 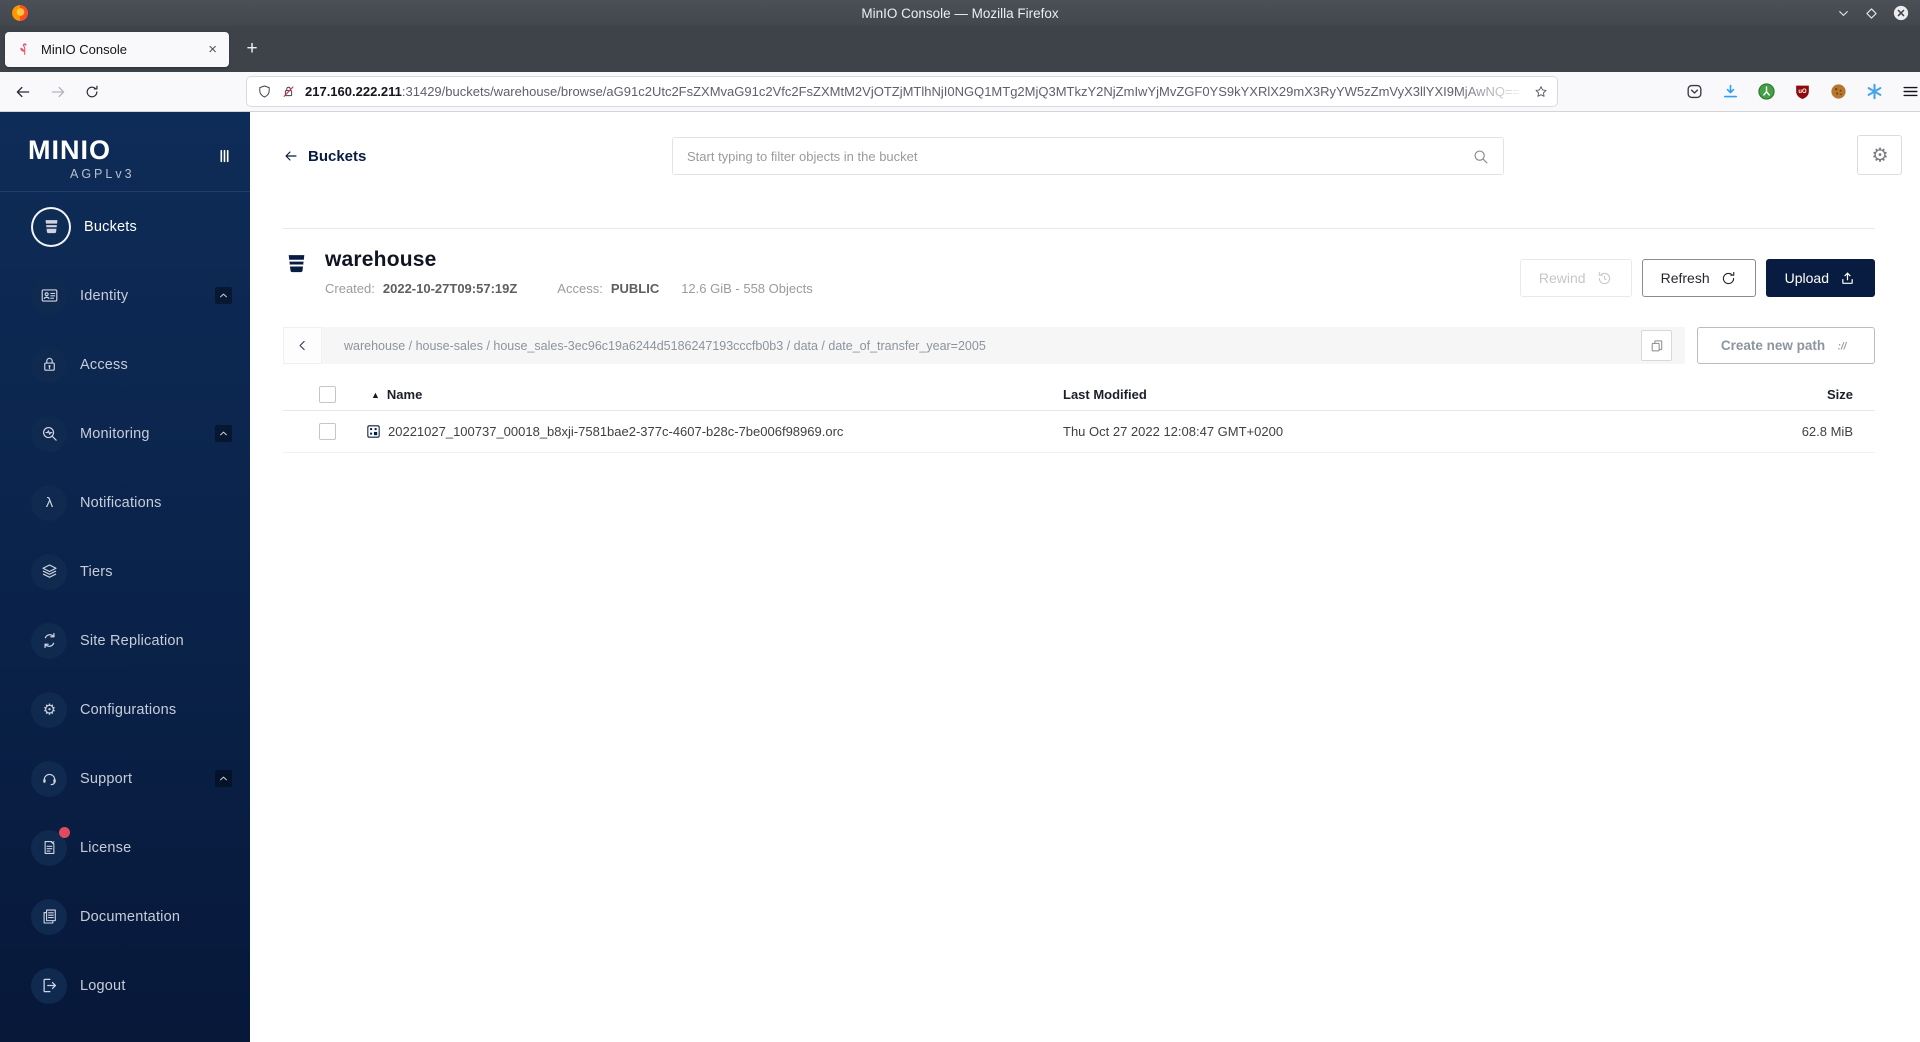 What do you see at coordinates (104, 295) in the screenshot?
I see `sidebar-item-label: Identity` at bounding box center [104, 295].